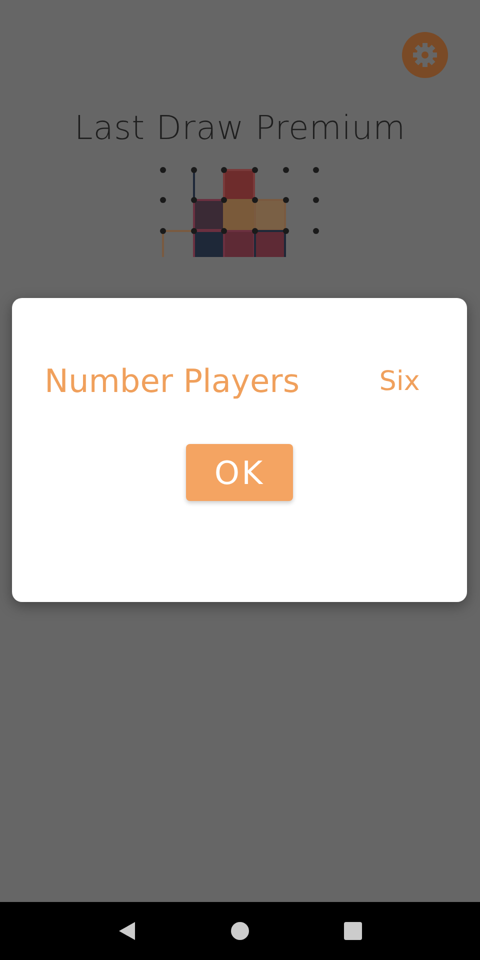 The height and width of the screenshot is (960, 480). What do you see at coordinates (127, 931) in the screenshot?
I see `back-icon` at bounding box center [127, 931].